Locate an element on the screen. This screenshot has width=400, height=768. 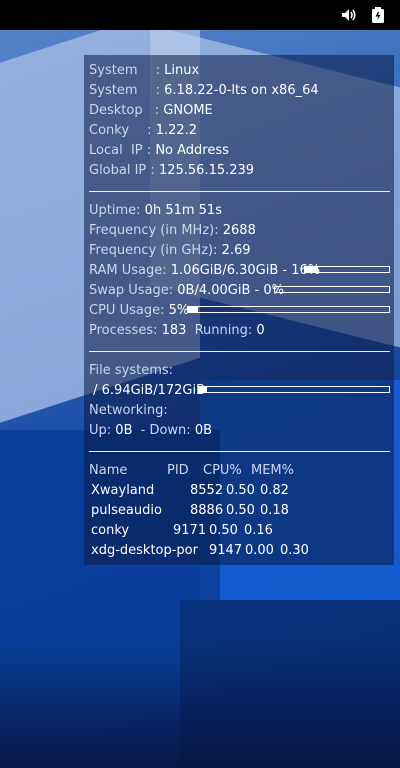
root-fs-row: / 6.94GiB/172GiB is located at coordinates (147, 391).